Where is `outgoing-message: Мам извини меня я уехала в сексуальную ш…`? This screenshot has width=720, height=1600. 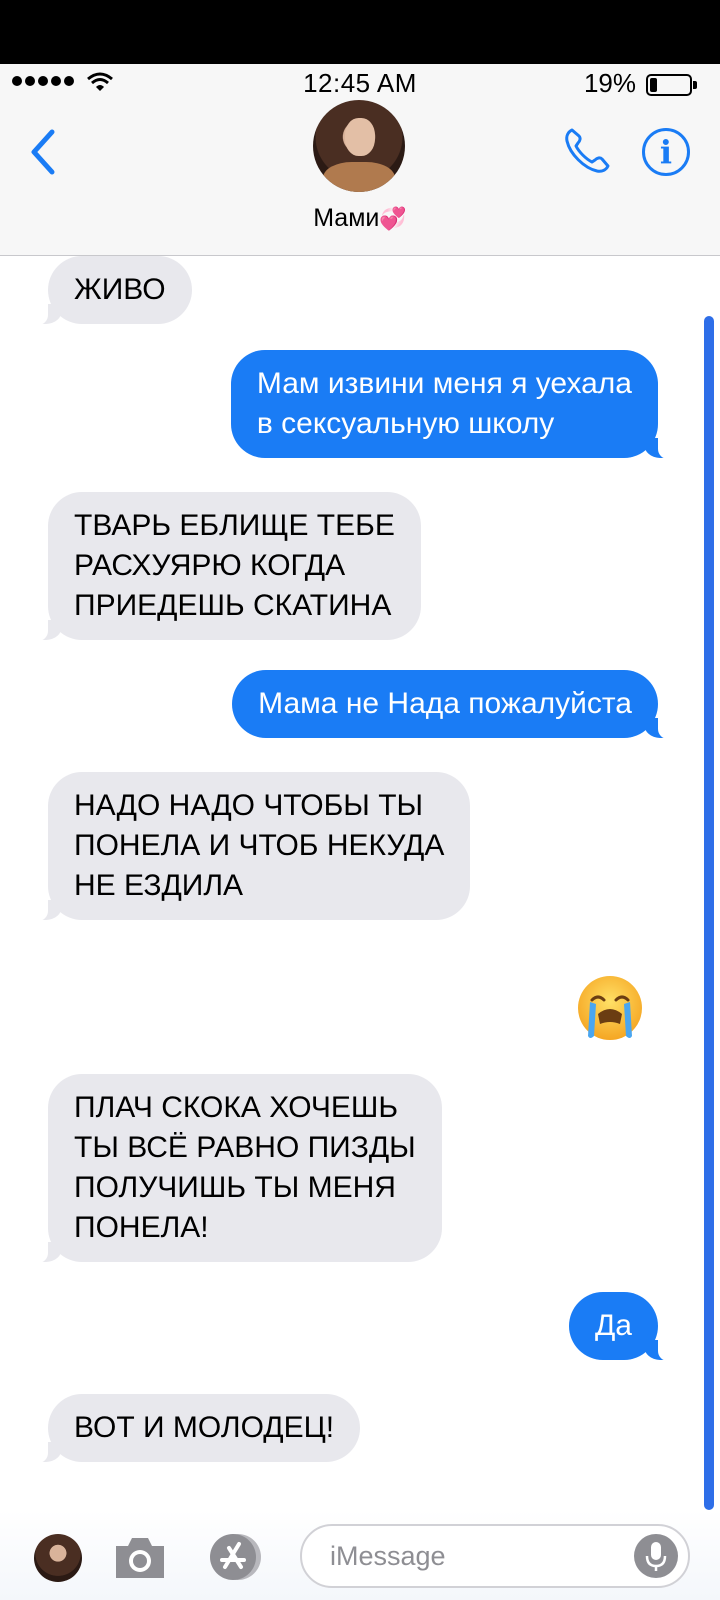
outgoing-message: Мам извини меня я уехала в сексуальную ш… is located at coordinates (450, 404).